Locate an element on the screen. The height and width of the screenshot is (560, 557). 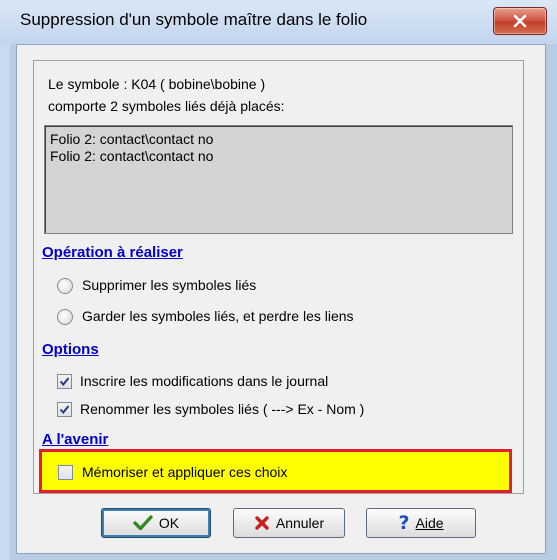
remember-label: Mémoriser et appliquer ces choix is located at coordinates (184, 472).